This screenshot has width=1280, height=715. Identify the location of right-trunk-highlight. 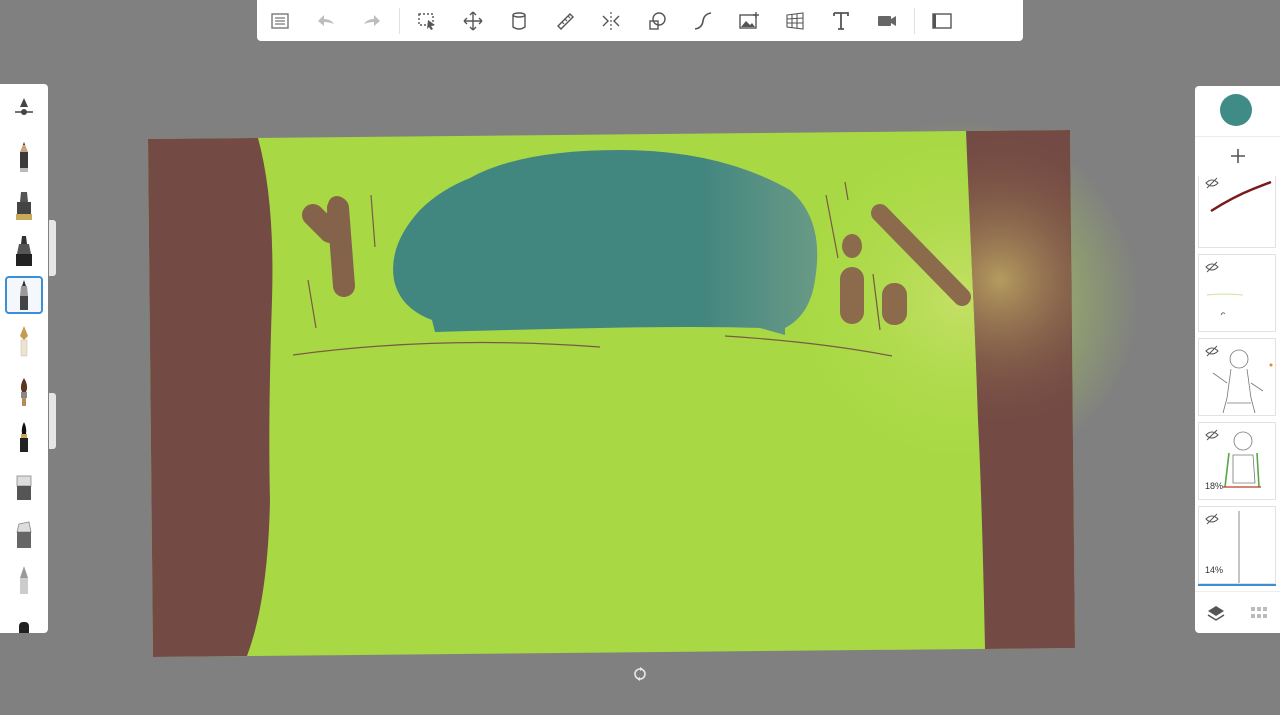
(1019, 275).